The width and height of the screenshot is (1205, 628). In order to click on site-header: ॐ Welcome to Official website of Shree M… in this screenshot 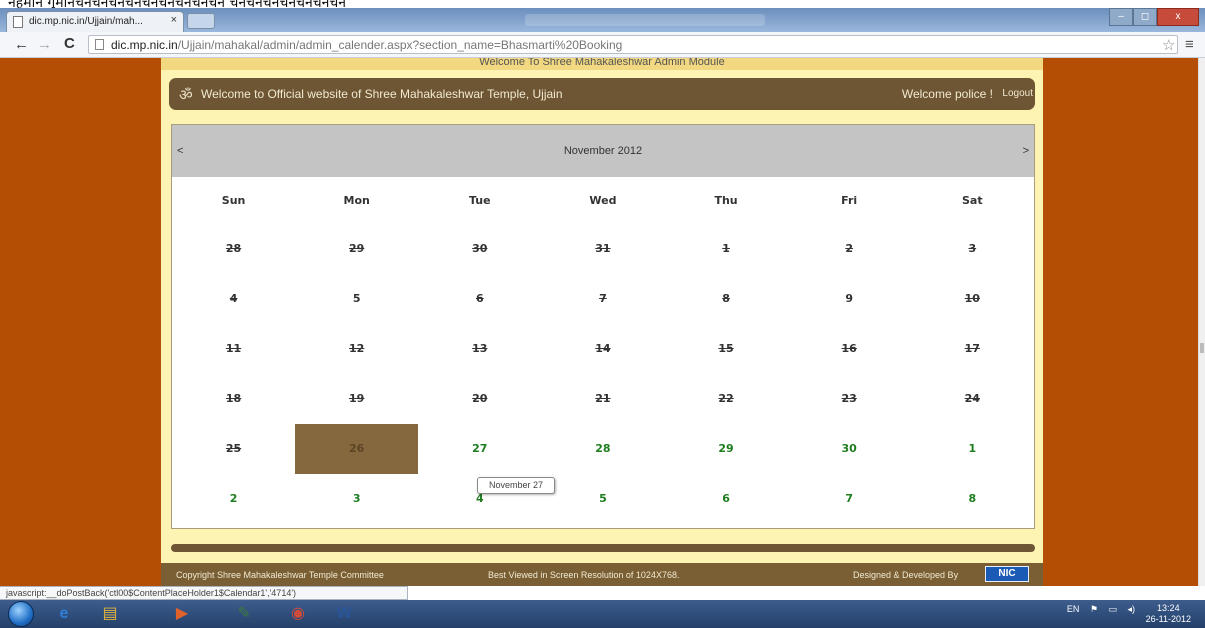, I will do `click(602, 94)`.